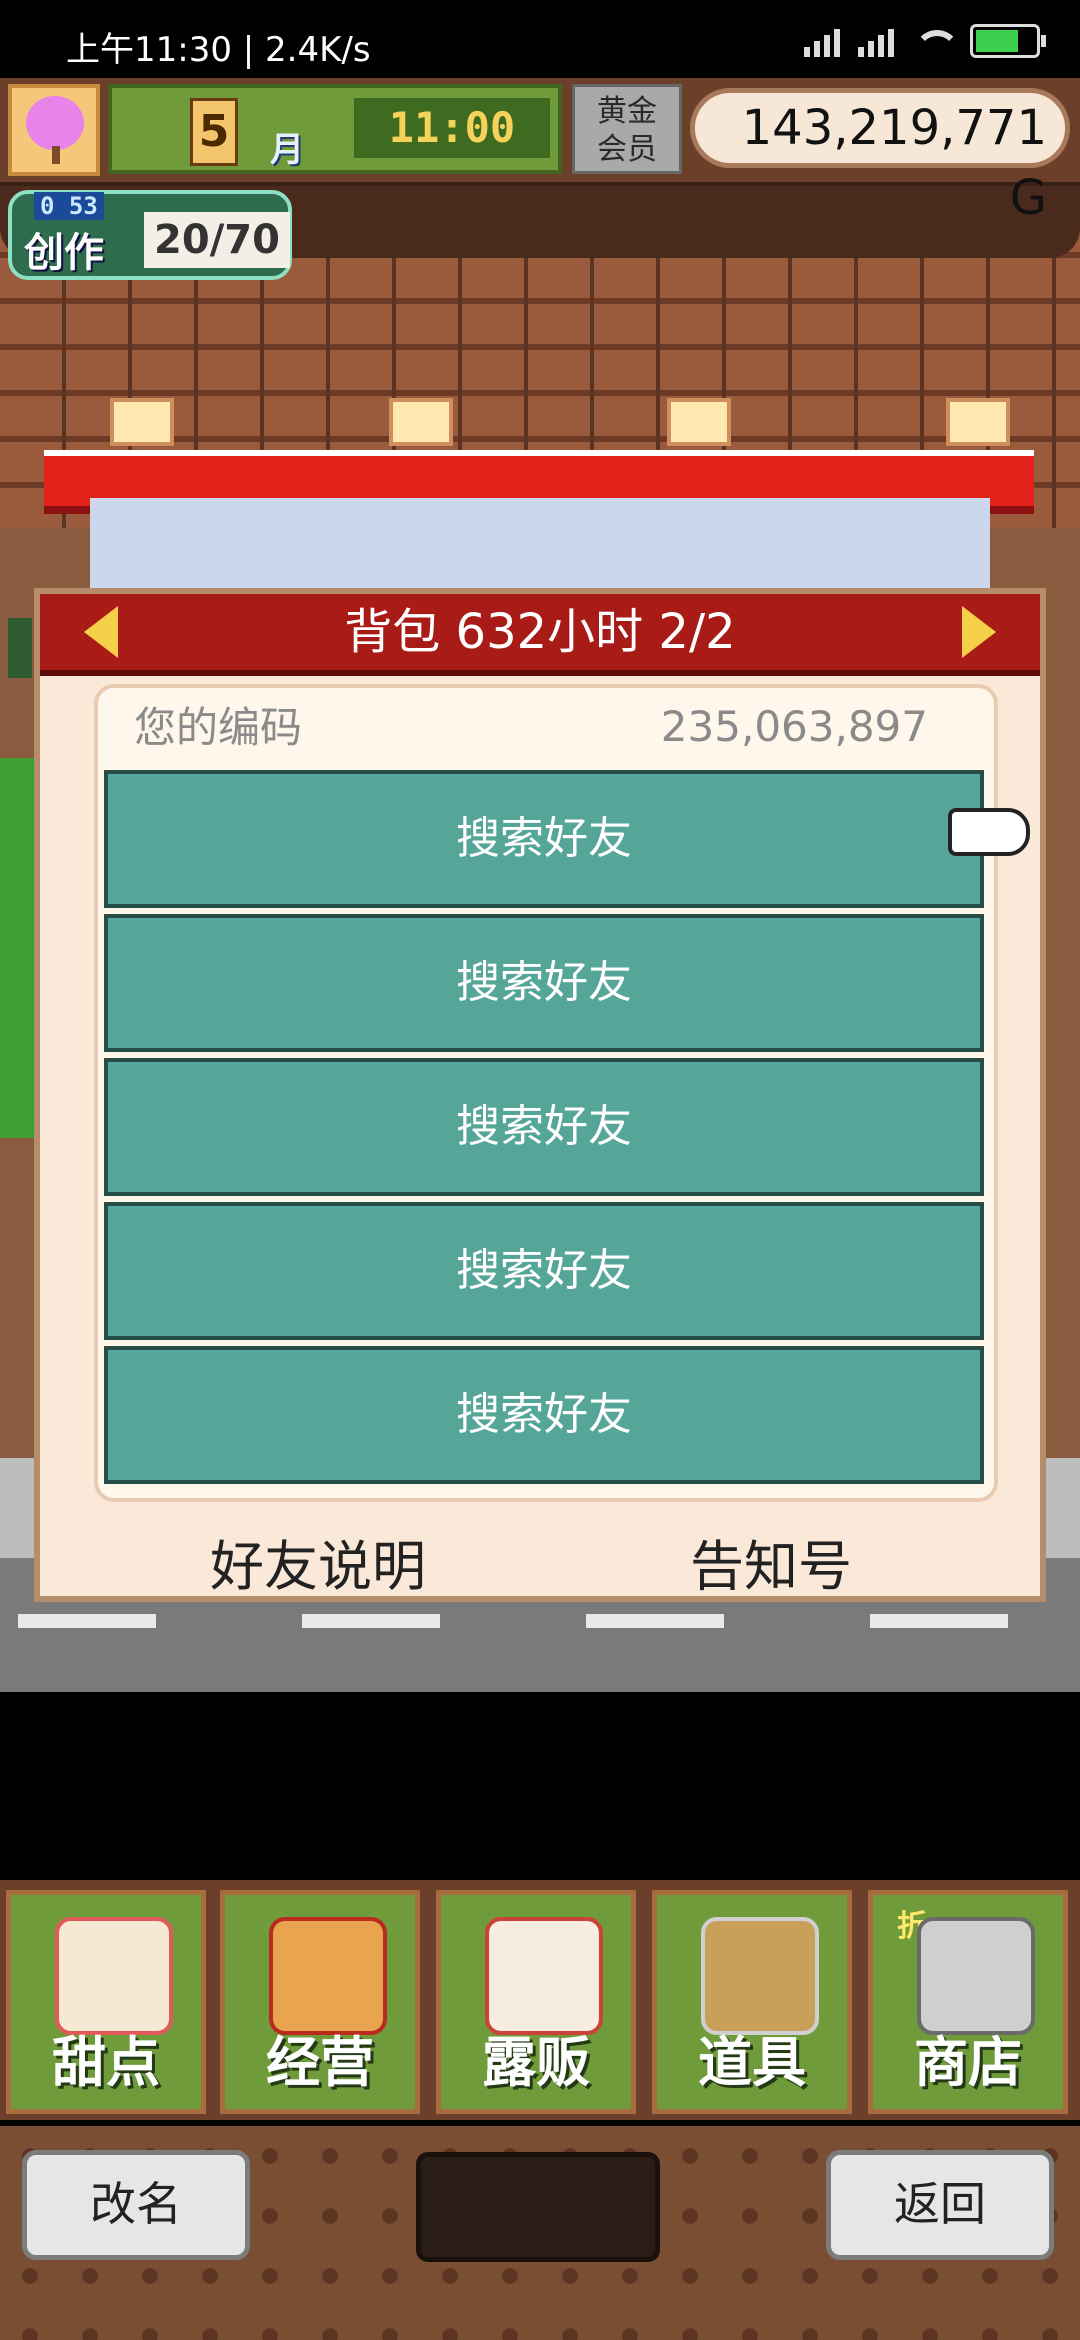 Image resolution: width=1080 pixels, height=2340 pixels. Describe the element at coordinates (538, 2207) in the screenshot. I see `center-slot` at that location.